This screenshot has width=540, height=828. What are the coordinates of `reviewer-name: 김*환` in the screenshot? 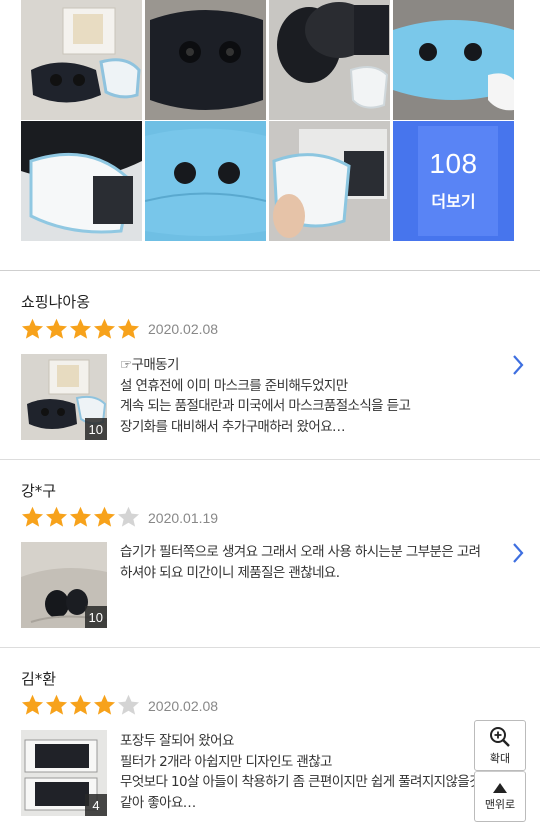 It's located at (39, 679).